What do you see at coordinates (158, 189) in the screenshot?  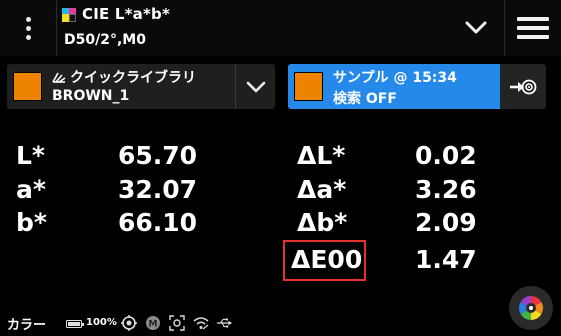 I see `a-value: 32.07` at bounding box center [158, 189].